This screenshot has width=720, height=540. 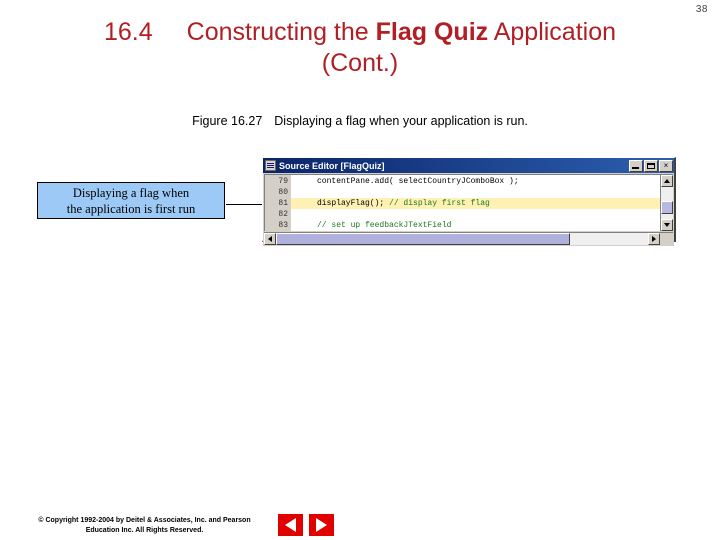 What do you see at coordinates (666, 239) in the screenshot?
I see `scrollbar-corner` at bounding box center [666, 239].